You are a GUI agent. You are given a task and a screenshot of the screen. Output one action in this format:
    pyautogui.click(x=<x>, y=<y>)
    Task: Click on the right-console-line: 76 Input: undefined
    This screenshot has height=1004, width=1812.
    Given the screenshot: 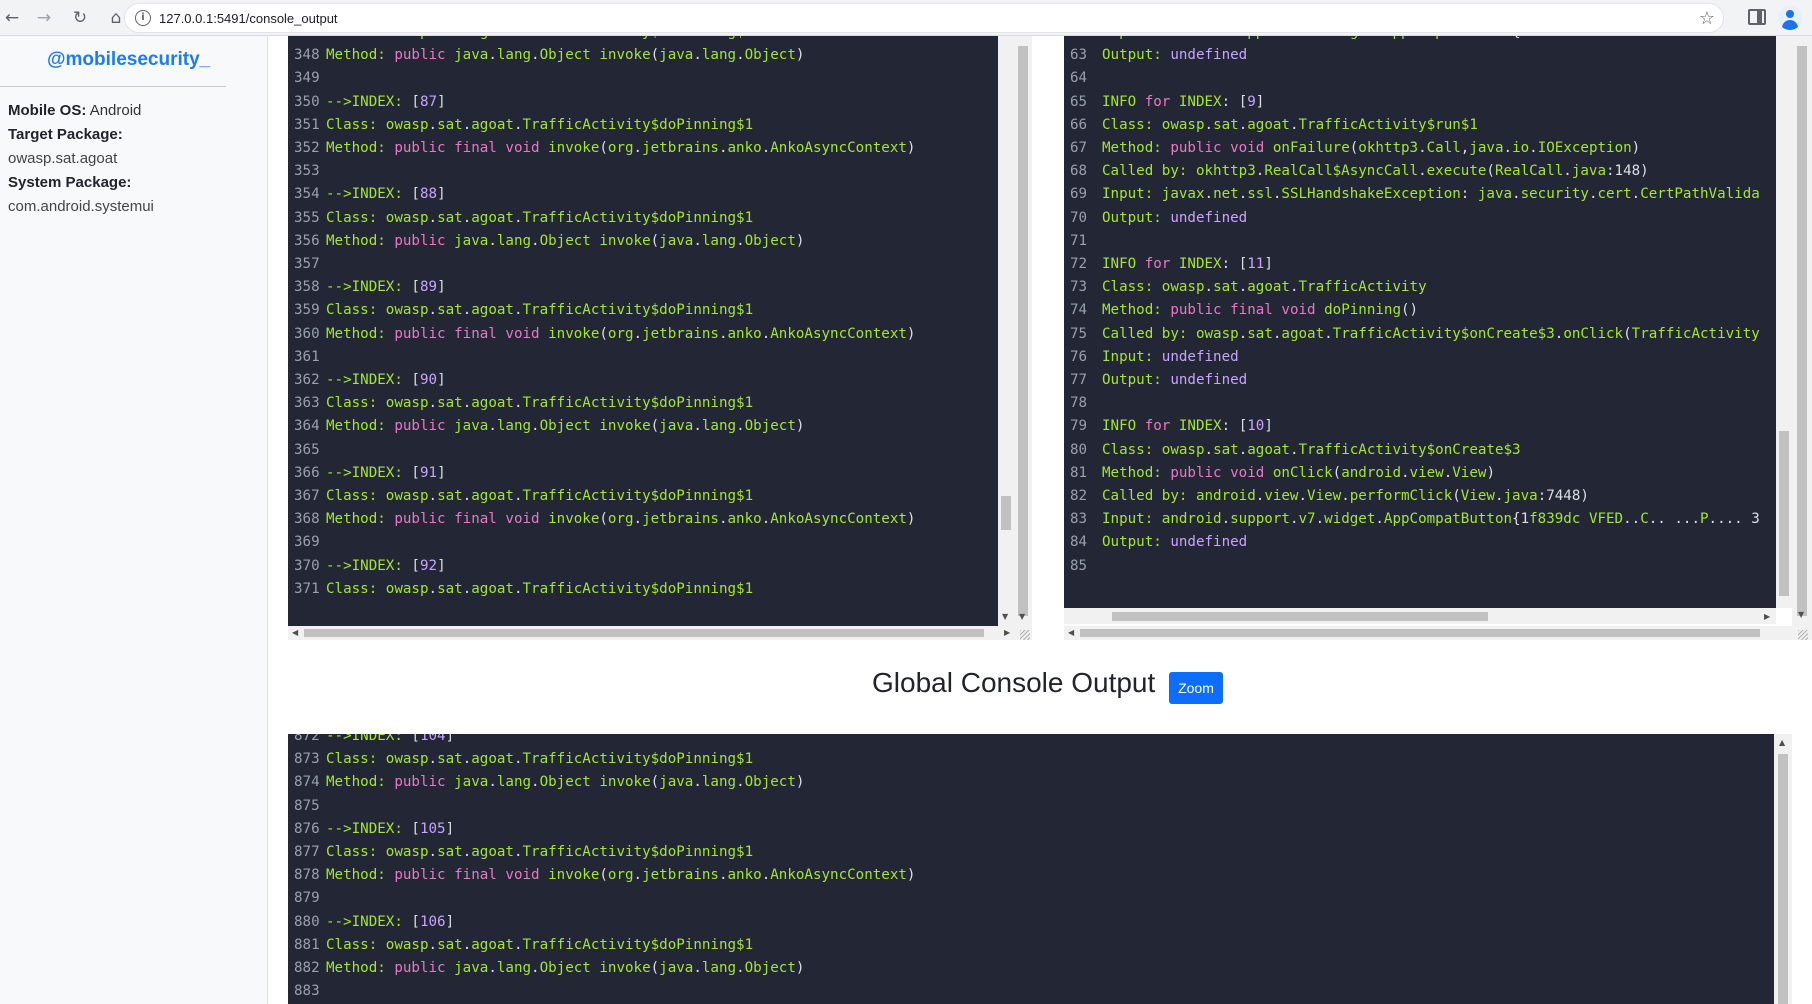 What is the action you would take?
    pyautogui.click(x=1154, y=357)
    